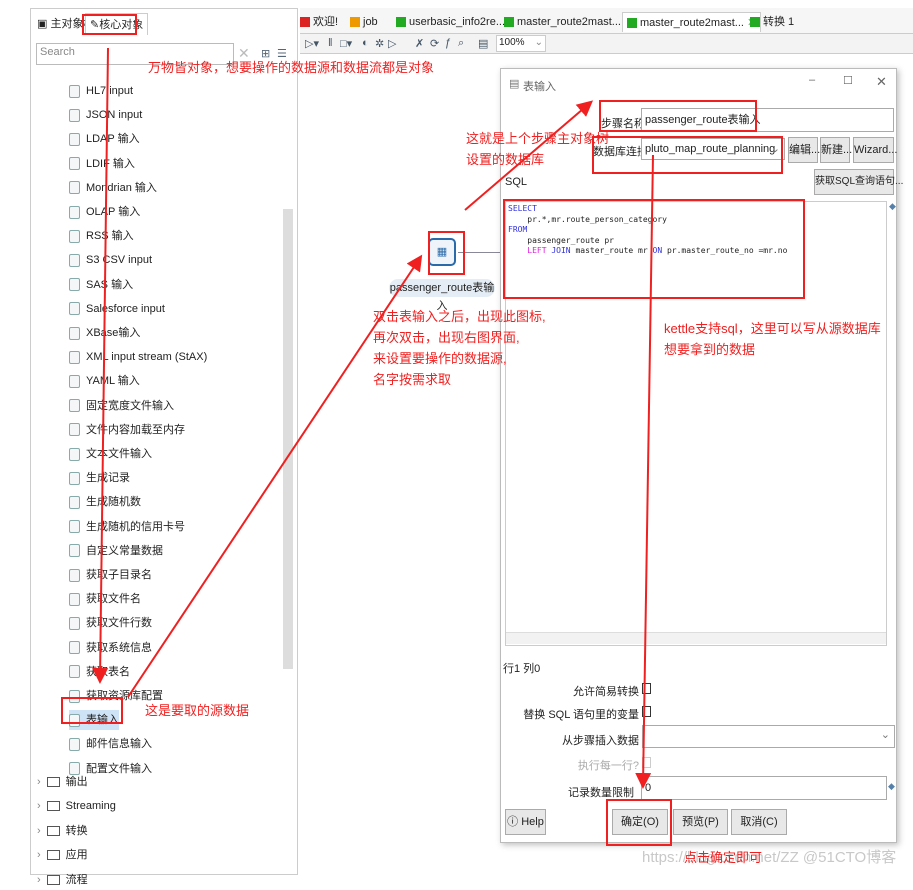 The width and height of the screenshot is (913, 890). What do you see at coordinates (848, 80) in the screenshot?
I see `maximize-button: ☐` at bounding box center [848, 80].